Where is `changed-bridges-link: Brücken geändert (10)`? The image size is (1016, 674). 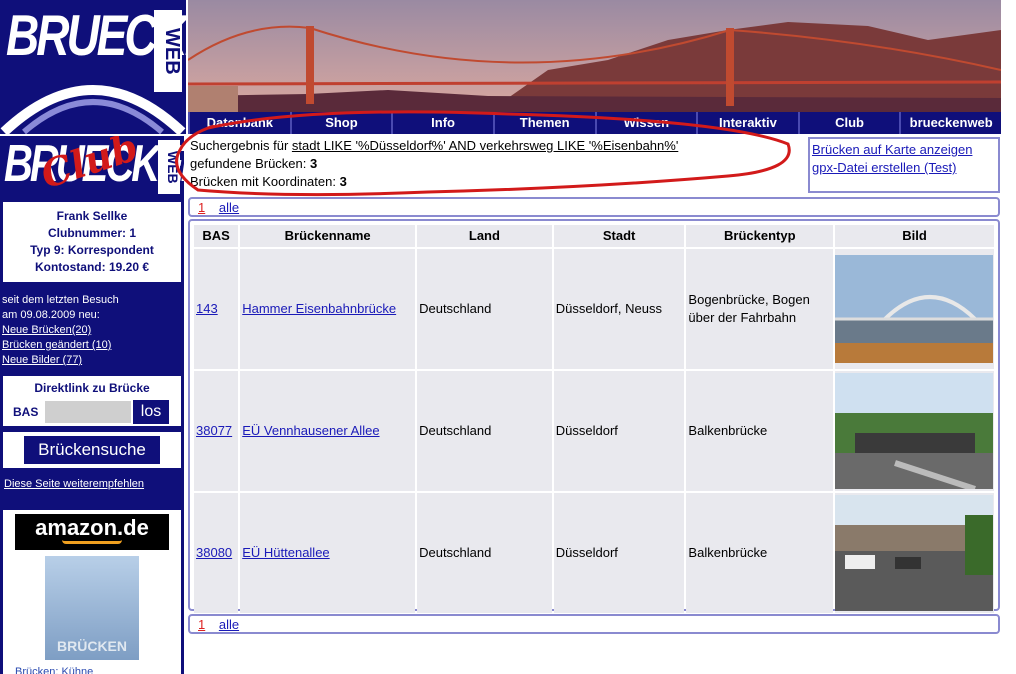 changed-bridges-link: Brücken geändert (10) is located at coordinates (92, 345).